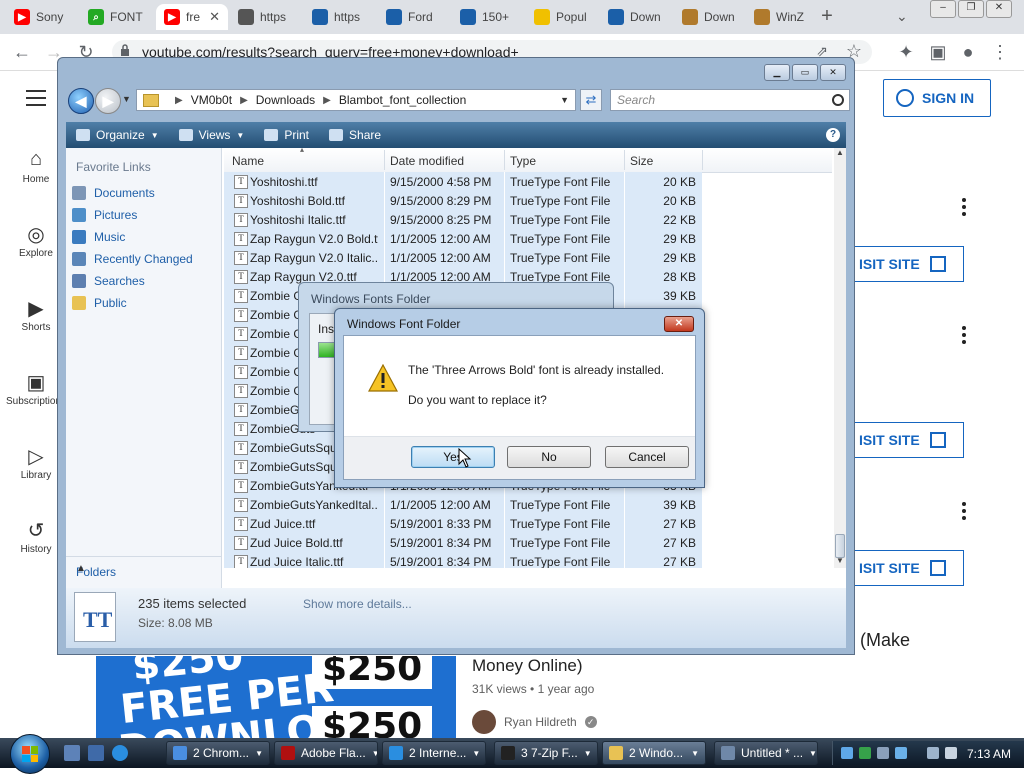  What do you see at coordinates (641, 161) in the screenshot?
I see `column-size: Size` at bounding box center [641, 161].